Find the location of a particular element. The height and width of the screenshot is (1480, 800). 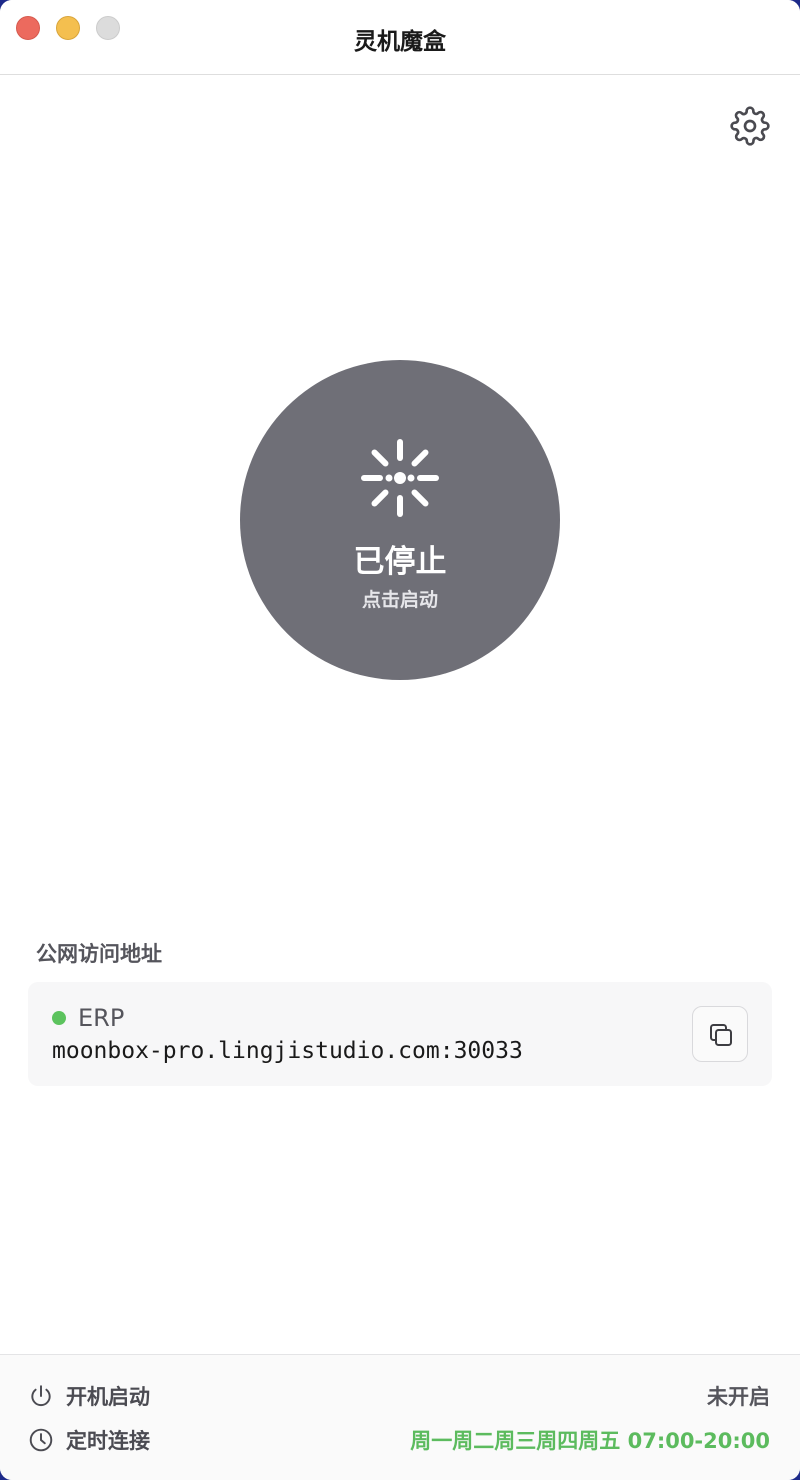

status-hint: 点击启动 is located at coordinates (399, 600).